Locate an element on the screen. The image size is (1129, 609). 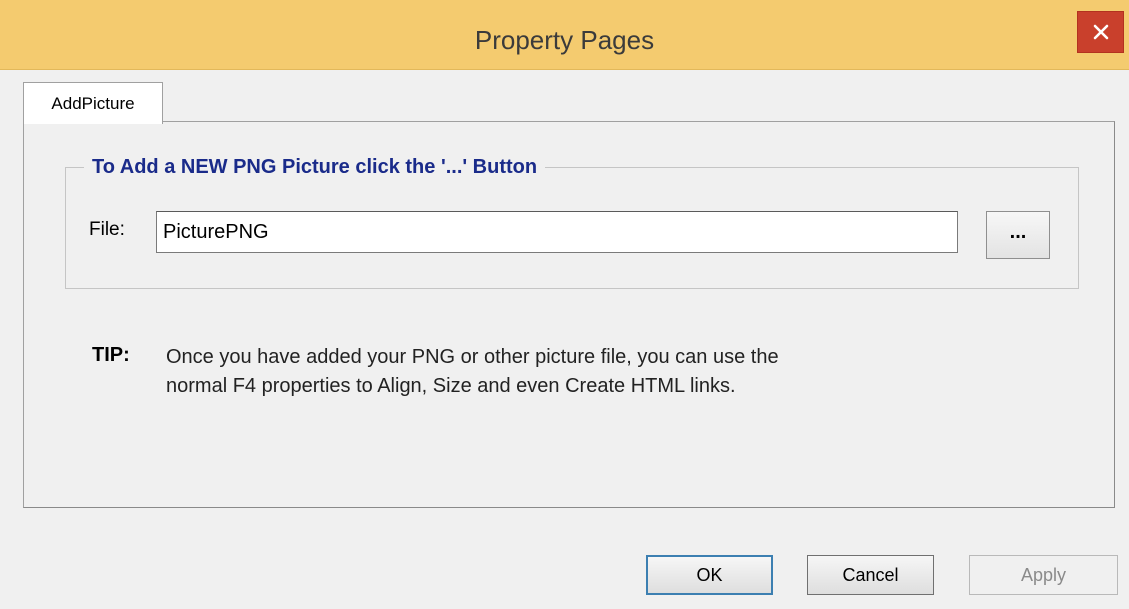
tab-addpicture-label: AddPicture is located at coordinates (93, 103).